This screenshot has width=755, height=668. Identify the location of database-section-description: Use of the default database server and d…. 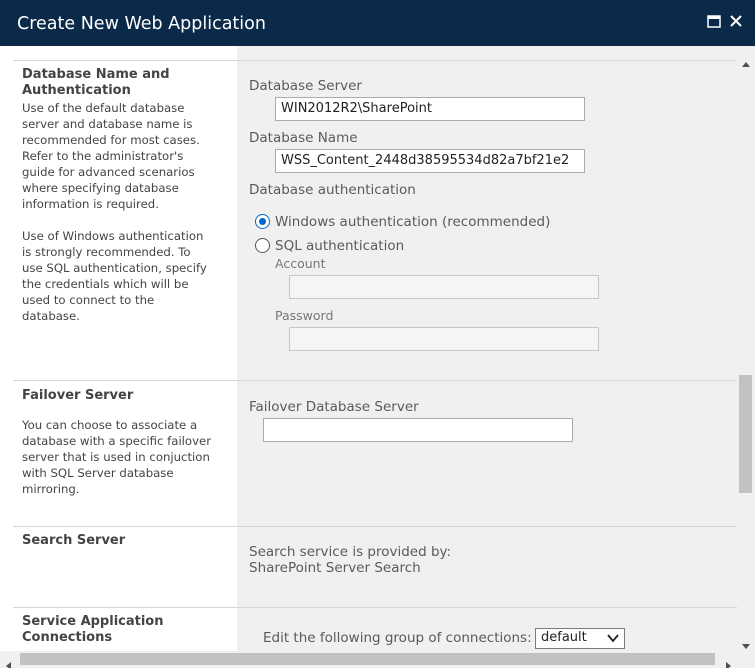
(111, 156).